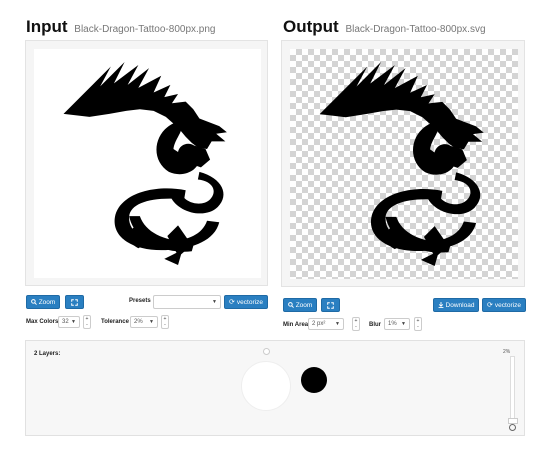  What do you see at coordinates (311, 26) in the screenshot?
I see `output-title: Output` at bounding box center [311, 26].